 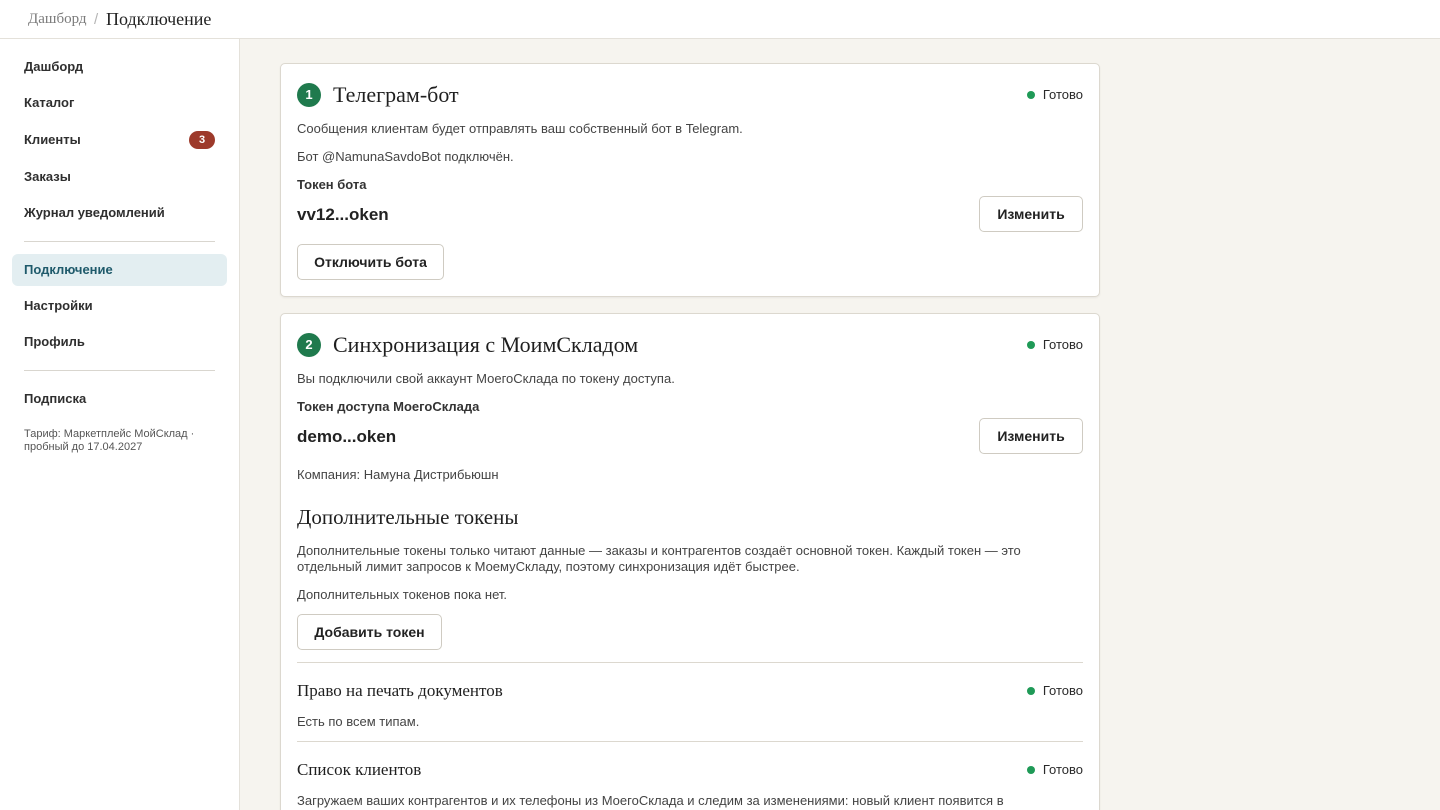 I want to click on sidebar-item-label: Заказы, so click(x=47, y=176).